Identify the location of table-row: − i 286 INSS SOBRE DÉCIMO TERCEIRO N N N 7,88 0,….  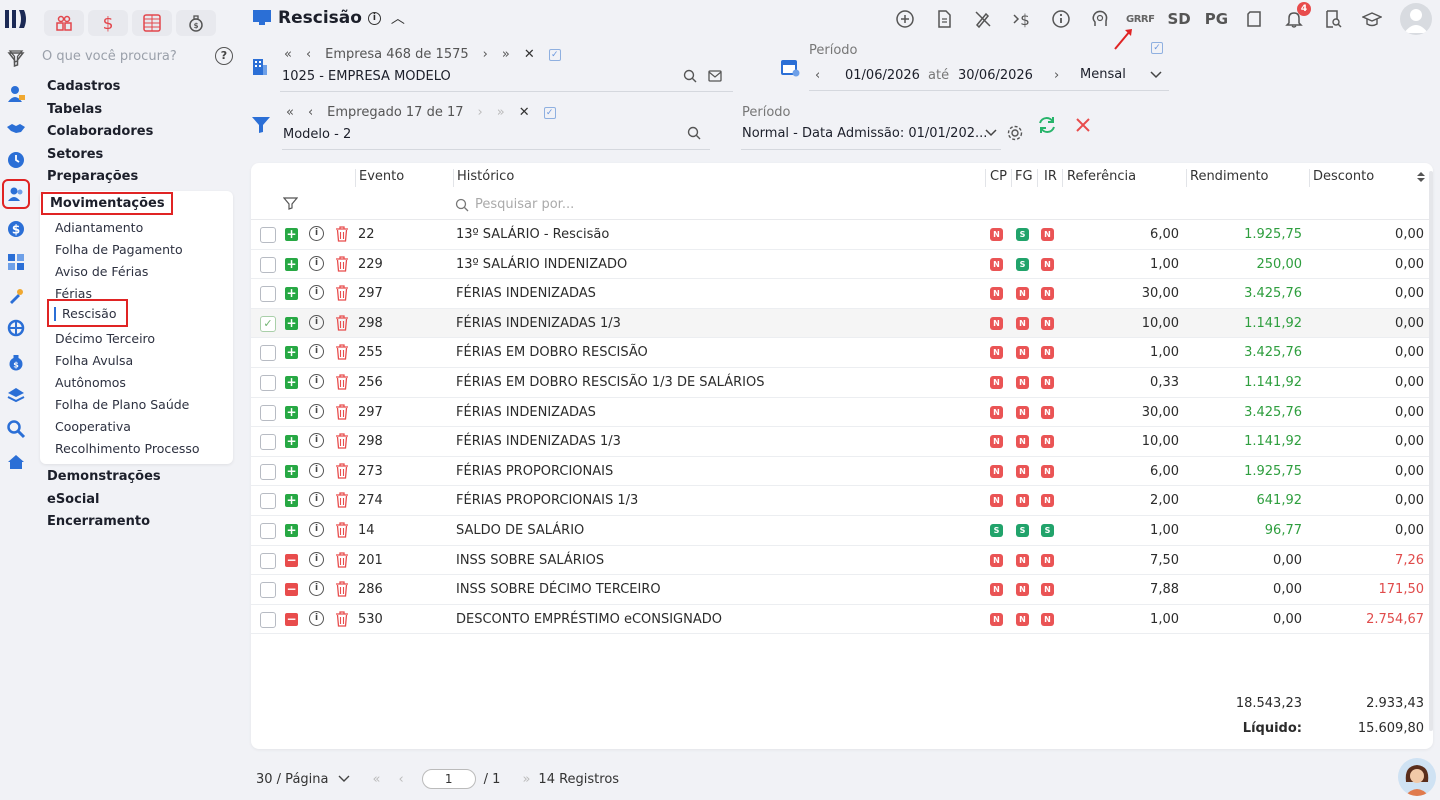
(842, 590).